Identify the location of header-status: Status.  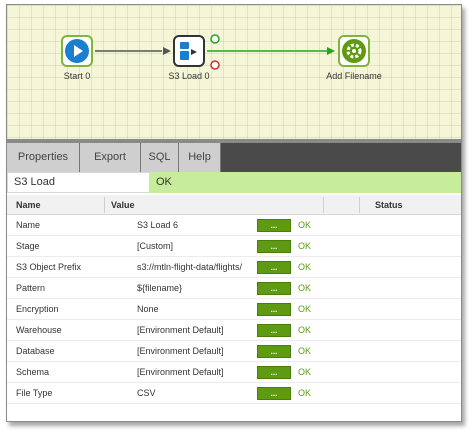
(389, 205).